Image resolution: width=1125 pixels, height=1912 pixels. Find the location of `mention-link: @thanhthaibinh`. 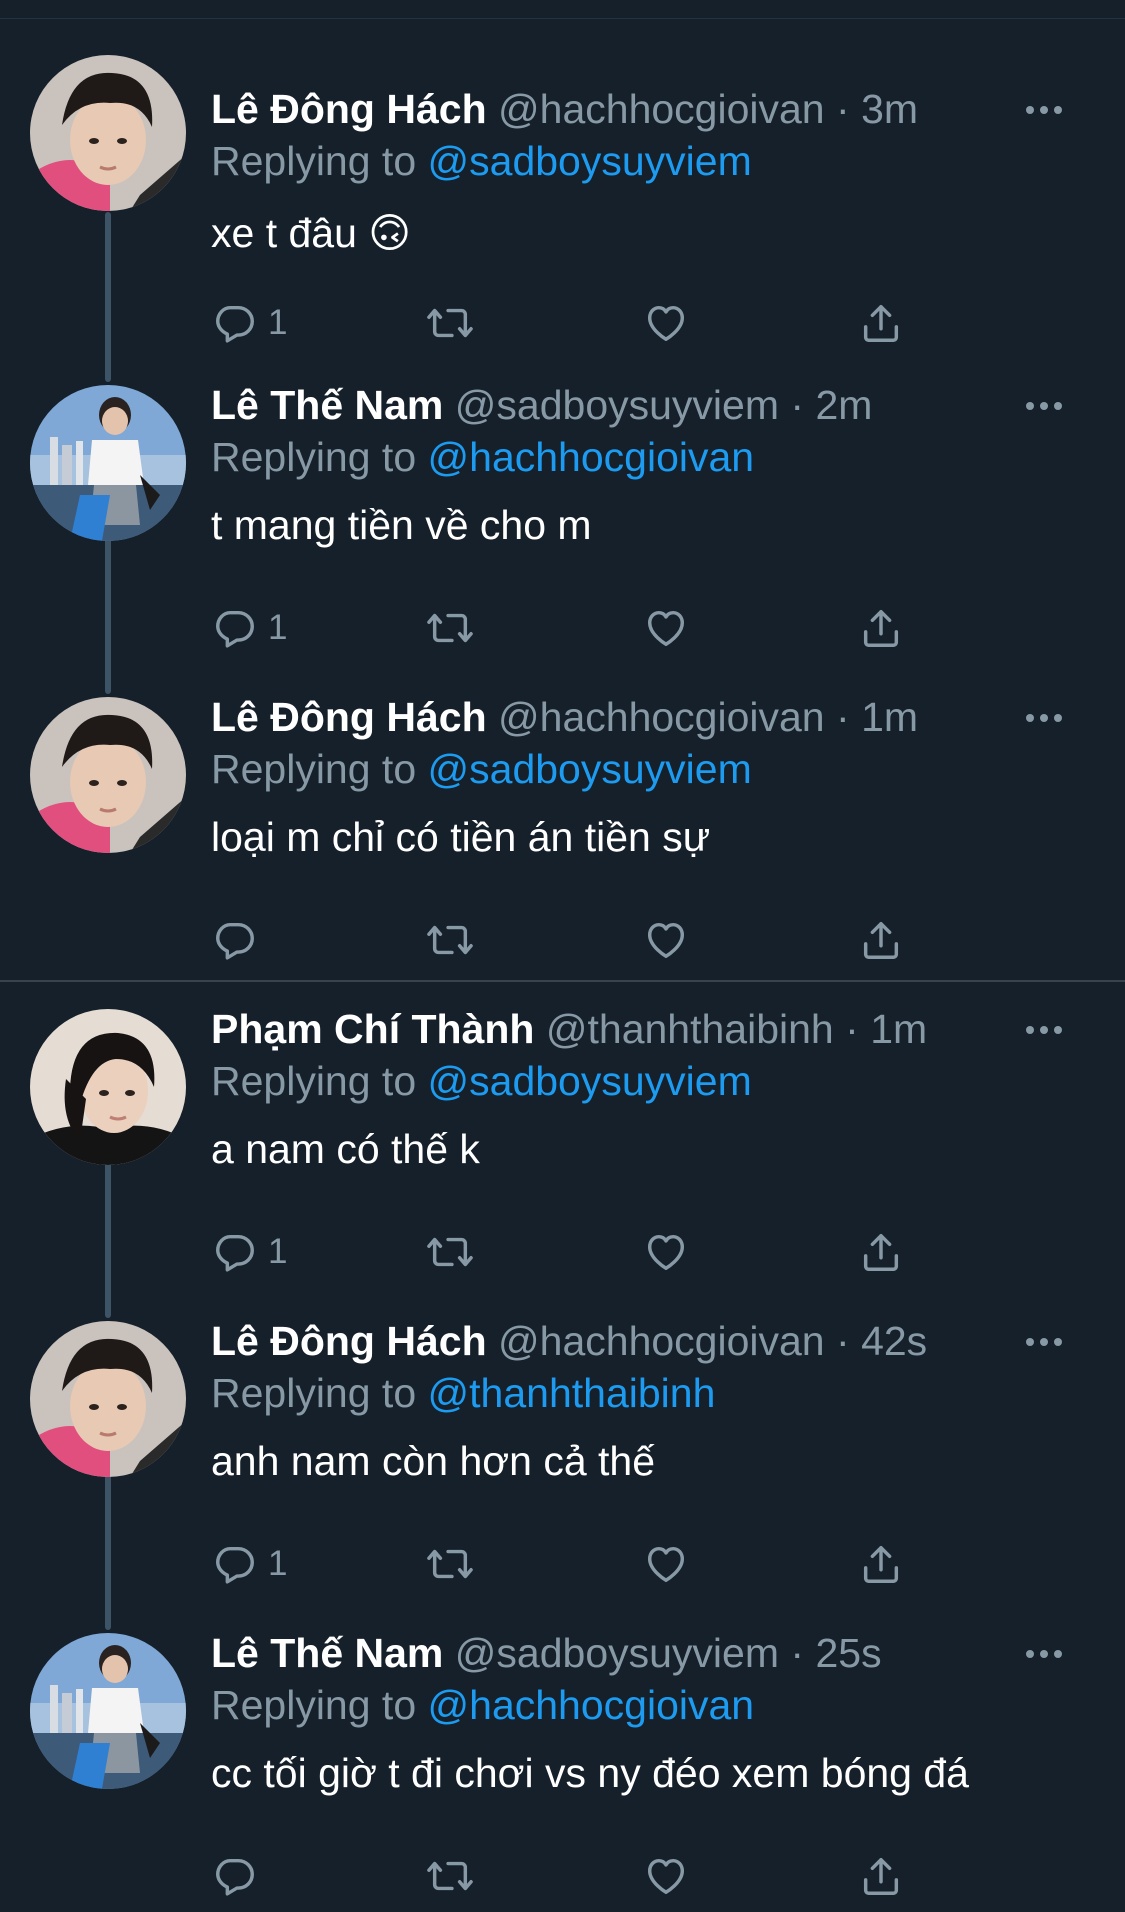

mention-link: @thanhthaibinh is located at coordinates (572, 1393).